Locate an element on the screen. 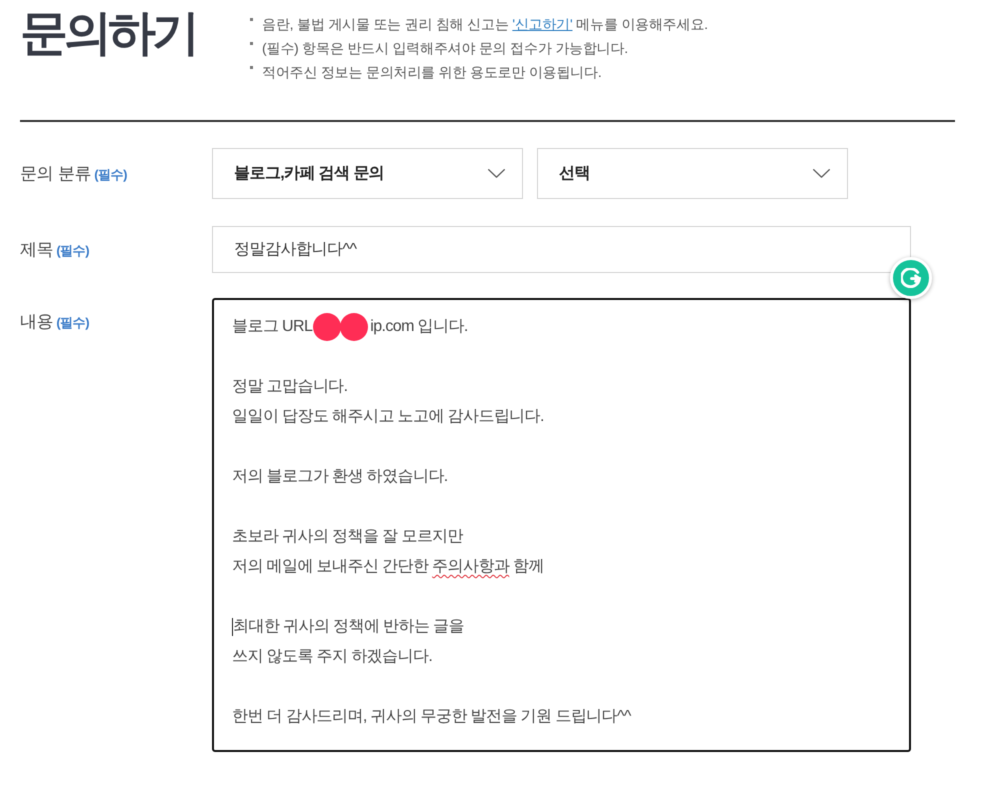 This screenshot has height=788, width=982. content-text: 블로그 URL is located at coordinates (272, 327).